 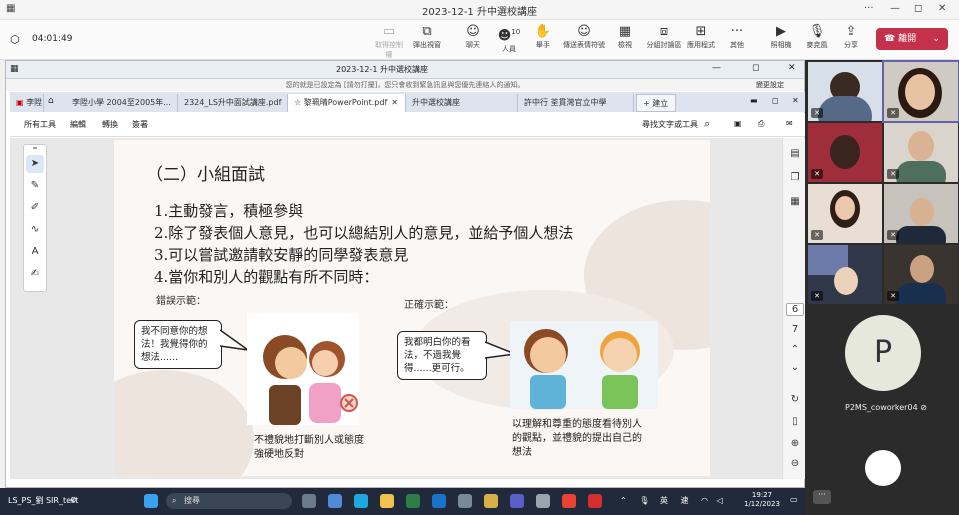 I want to click on popout-button: ⧉ 彈出視窗, so click(x=427, y=37).